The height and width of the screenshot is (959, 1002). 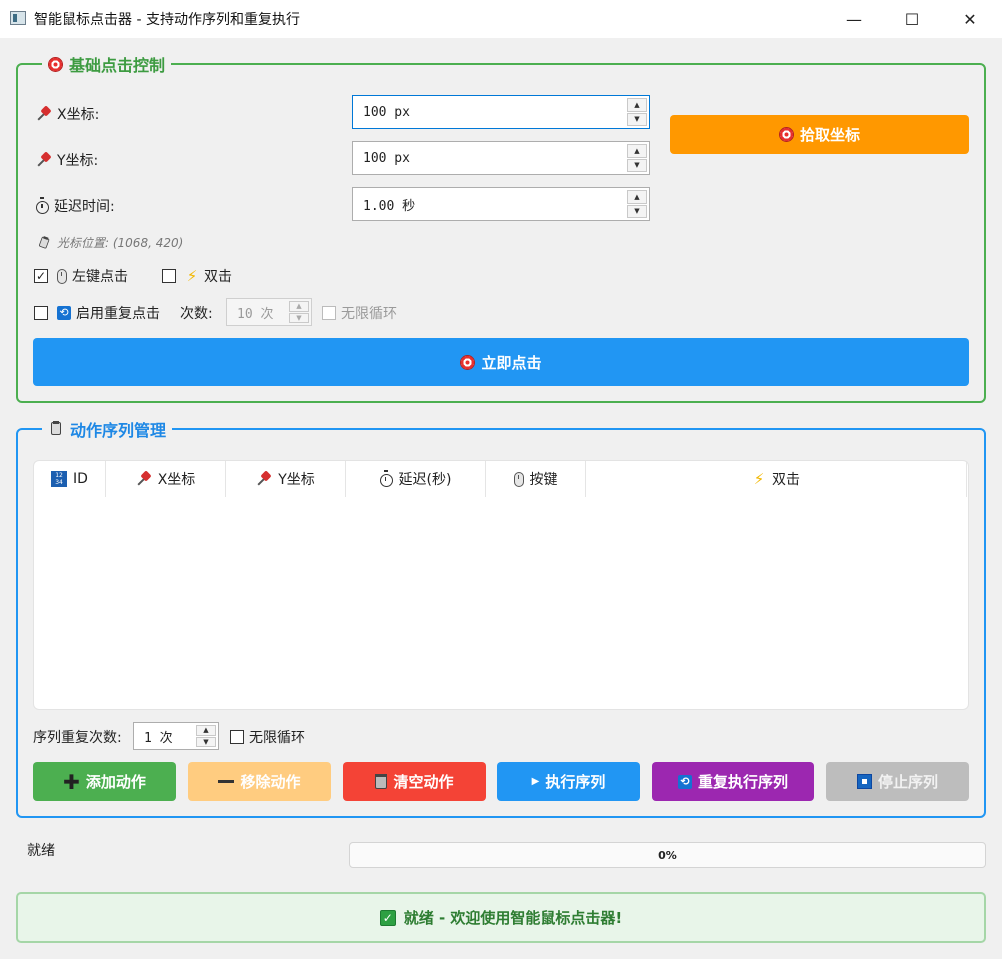 I want to click on remove-action-button: 移除动作, so click(x=259, y=781).